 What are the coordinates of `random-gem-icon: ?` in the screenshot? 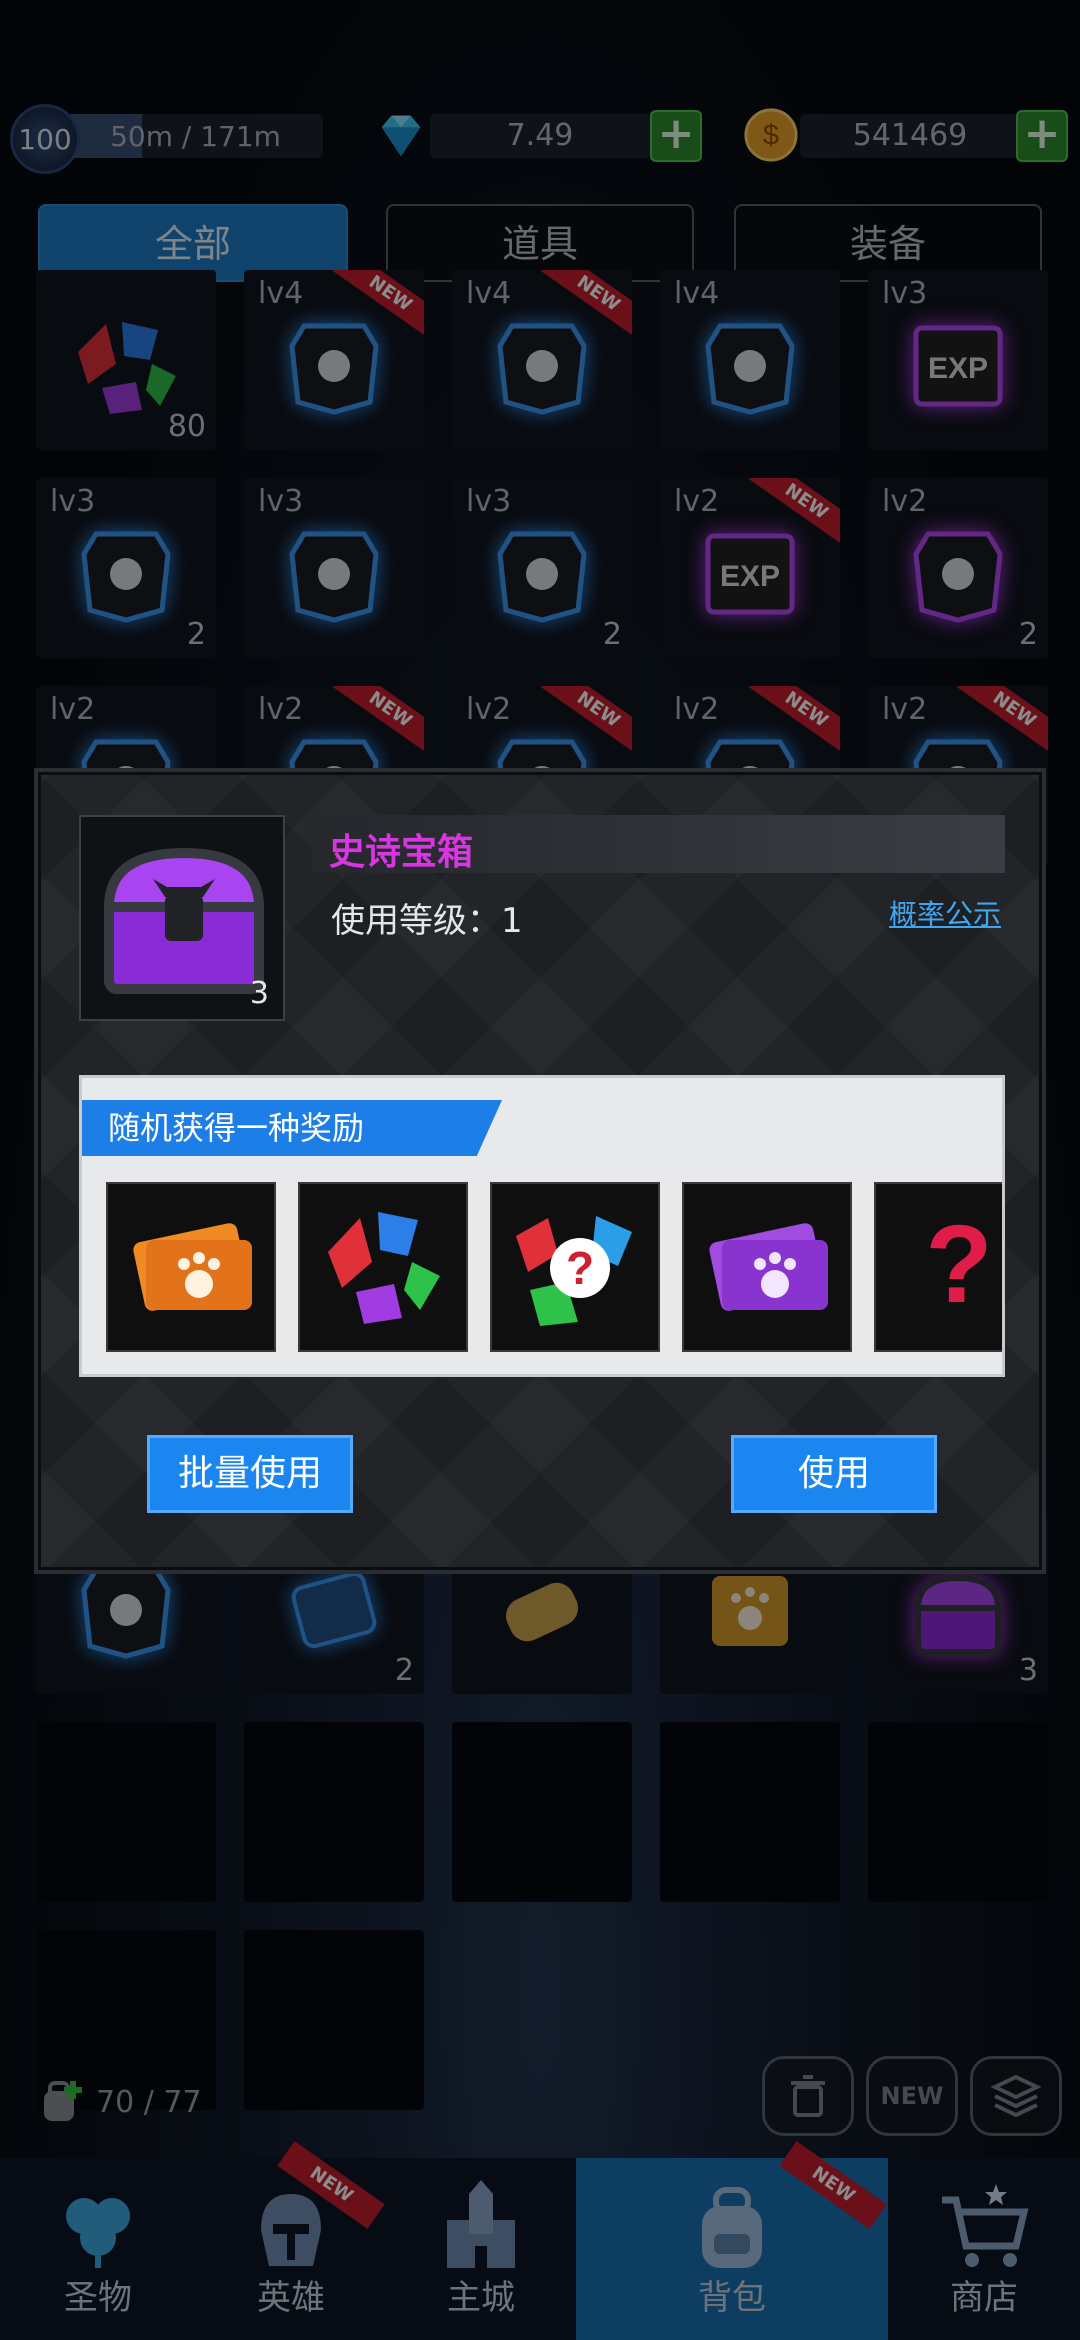 It's located at (574, 1271).